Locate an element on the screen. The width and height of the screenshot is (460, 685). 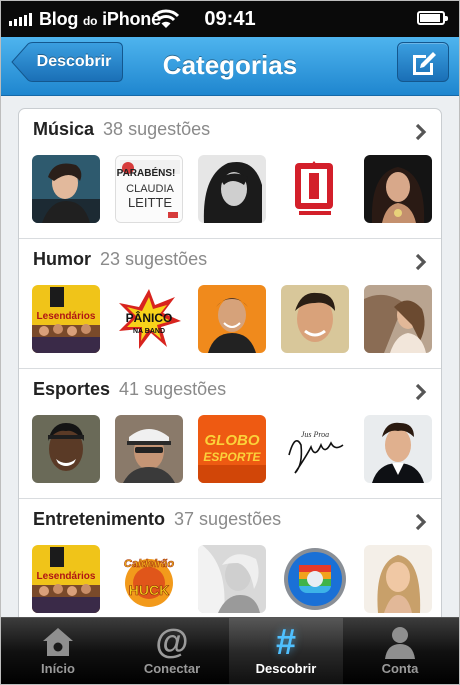
category-count: 41 sugestões is located at coordinates (173, 389).